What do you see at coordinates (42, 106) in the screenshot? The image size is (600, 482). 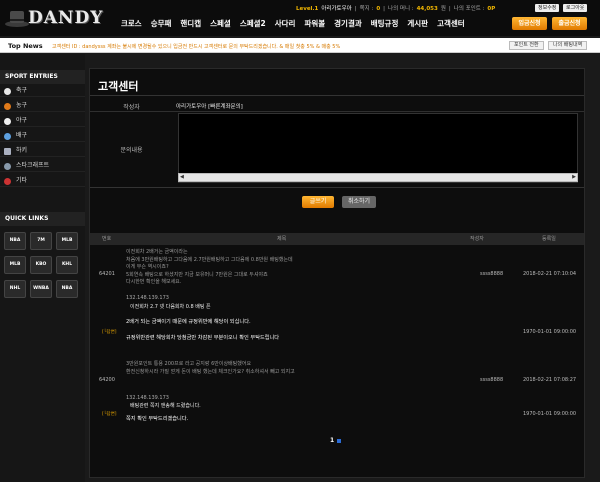 I see `sport-item-basketball: 농구` at bounding box center [42, 106].